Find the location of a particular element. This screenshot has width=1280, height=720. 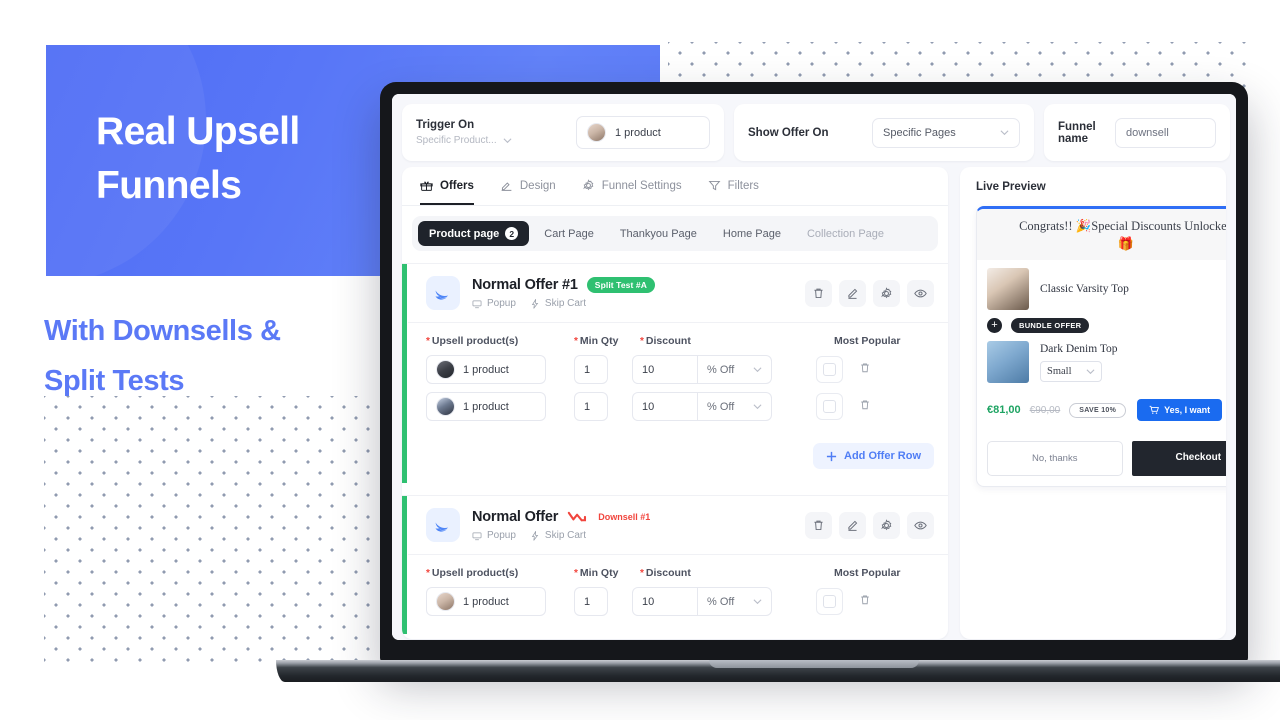

cart-icon is located at coordinates (1154, 409).